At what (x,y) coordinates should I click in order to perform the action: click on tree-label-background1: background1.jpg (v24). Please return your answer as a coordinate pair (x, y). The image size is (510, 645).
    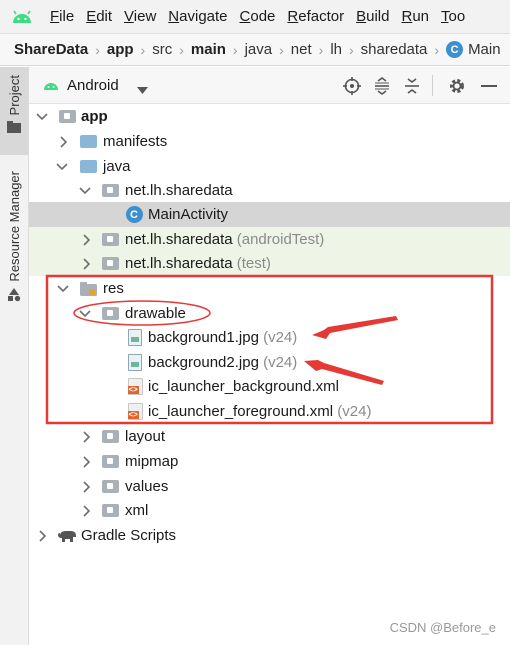
    Looking at the image, I should click on (223, 337).